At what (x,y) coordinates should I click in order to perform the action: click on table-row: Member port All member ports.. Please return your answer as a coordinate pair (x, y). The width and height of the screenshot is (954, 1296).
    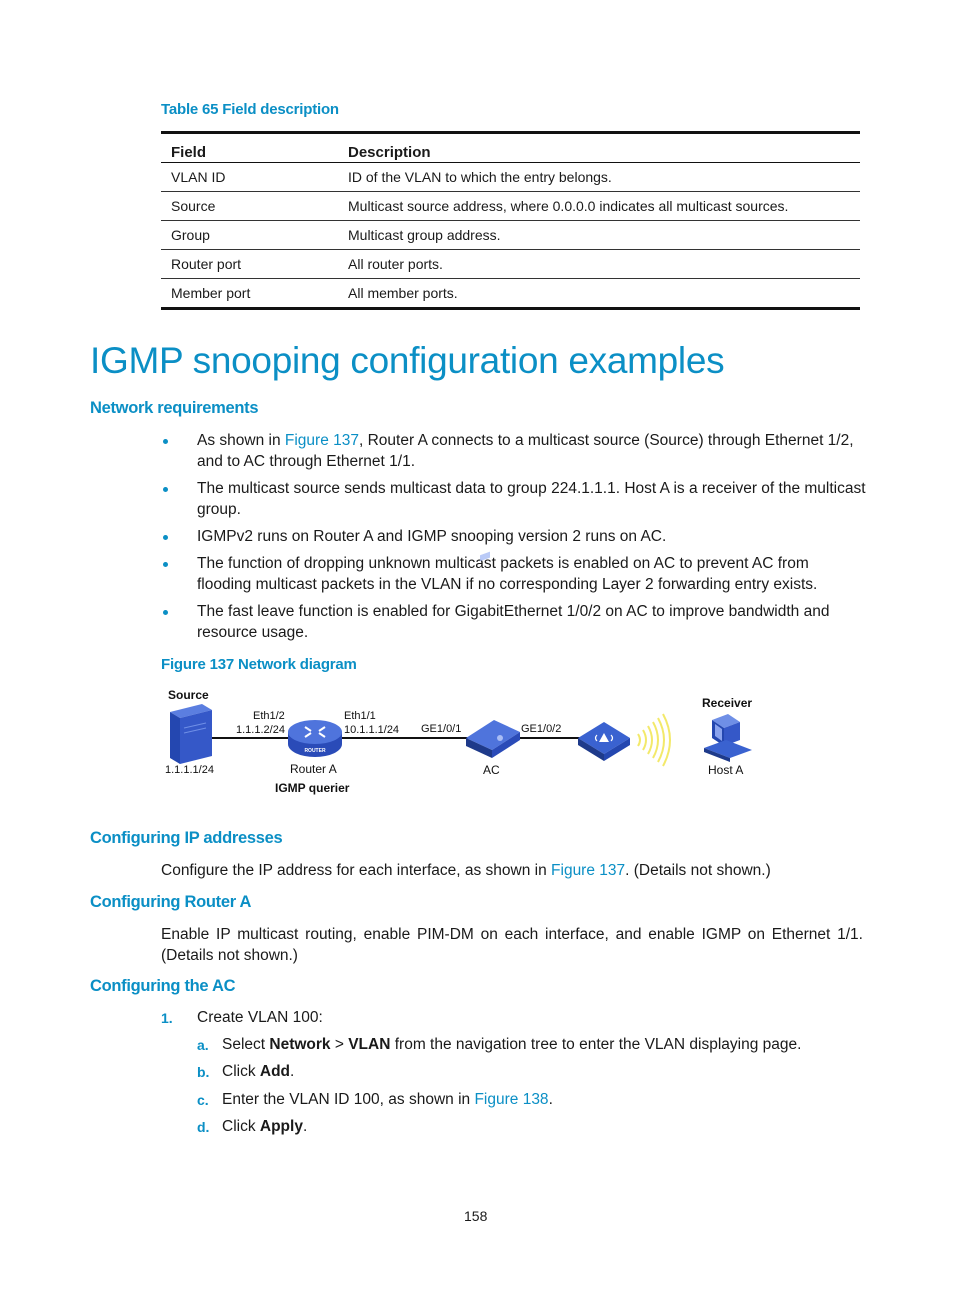
    Looking at the image, I should click on (510, 294).